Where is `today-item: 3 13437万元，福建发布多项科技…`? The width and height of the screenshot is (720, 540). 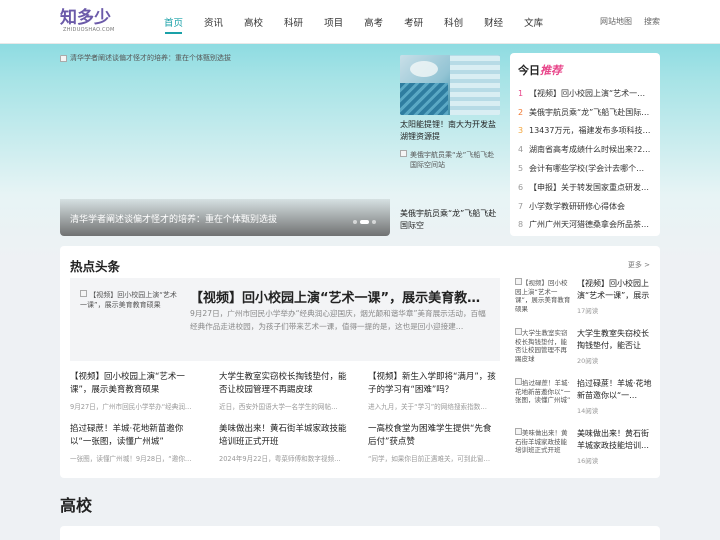
today-item: 3 13437万元，福建发布多项科技… is located at coordinates (585, 131).